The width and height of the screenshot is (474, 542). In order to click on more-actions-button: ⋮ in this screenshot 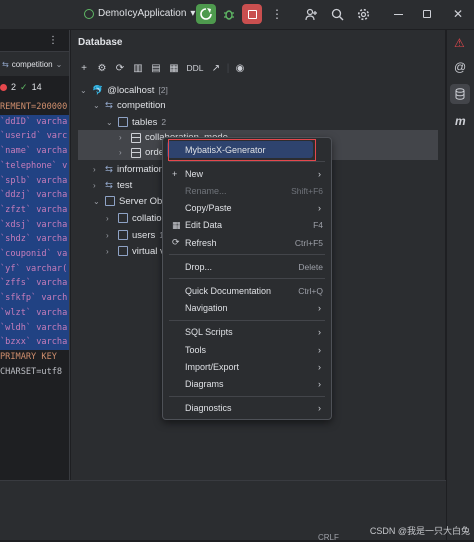, I will do `click(277, 14)`.